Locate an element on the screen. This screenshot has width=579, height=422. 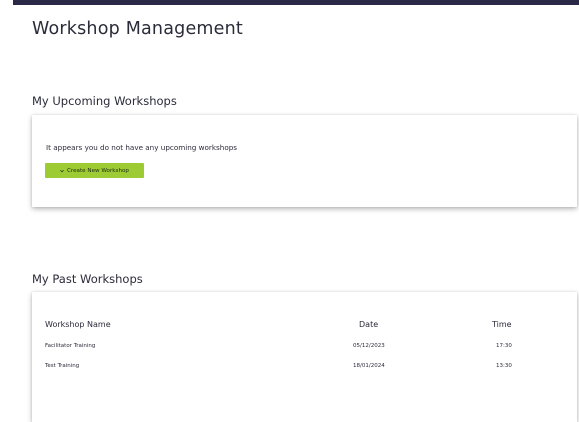
workshop-time-cell: 13:30 is located at coordinates (504, 366).